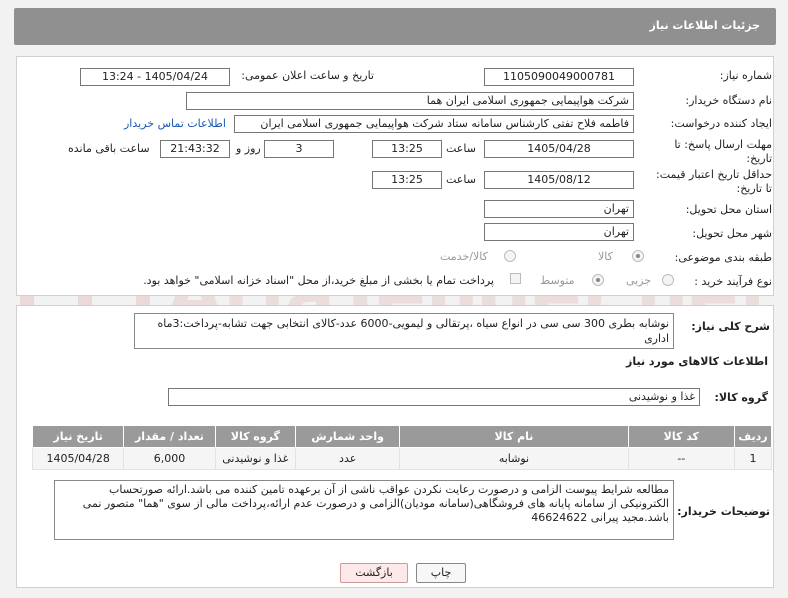 The image size is (788, 598). Describe the element at coordinates (559, 149) in the screenshot. I see `reply-date-field: 1405/04/28` at that location.